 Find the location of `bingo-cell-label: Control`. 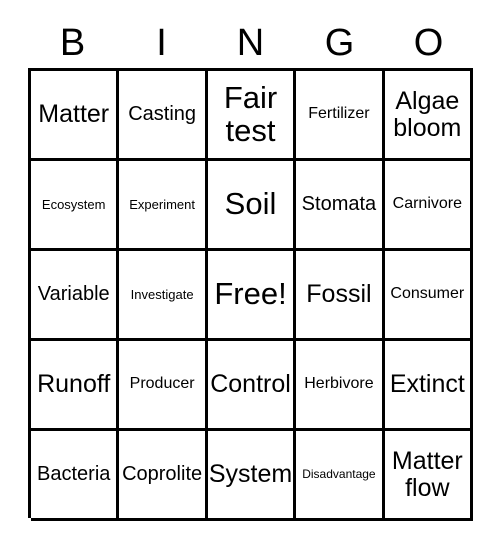

bingo-cell-label: Control is located at coordinates (250, 384).